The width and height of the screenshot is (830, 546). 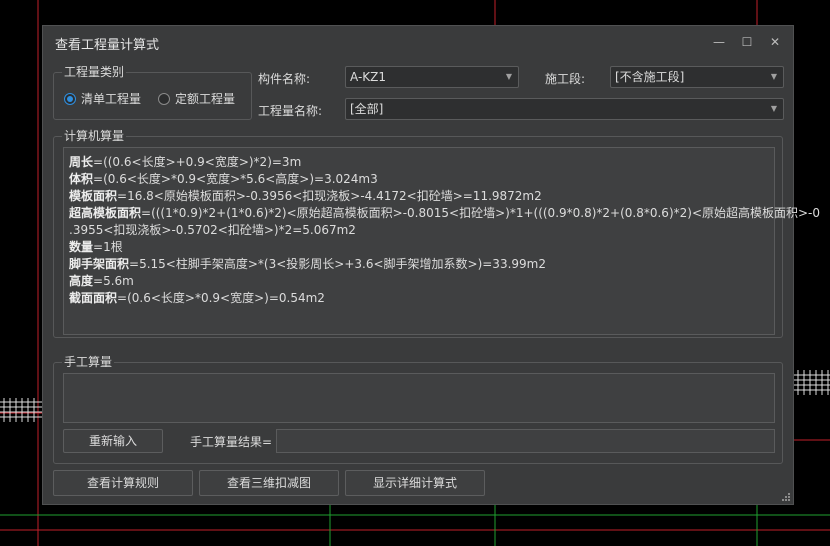 What do you see at coordinates (231, 442) in the screenshot?
I see `manual-result-label: 手工算量结果=` at bounding box center [231, 442].